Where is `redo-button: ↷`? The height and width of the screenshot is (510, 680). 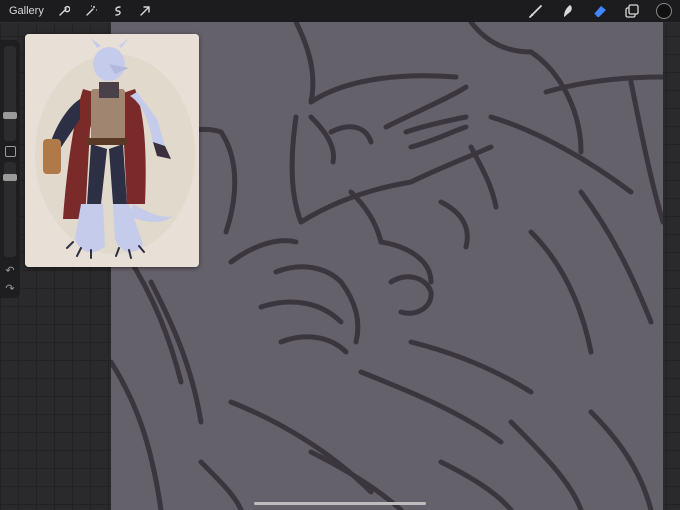
redo-button: ↷ is located at coordinates (10, 288).